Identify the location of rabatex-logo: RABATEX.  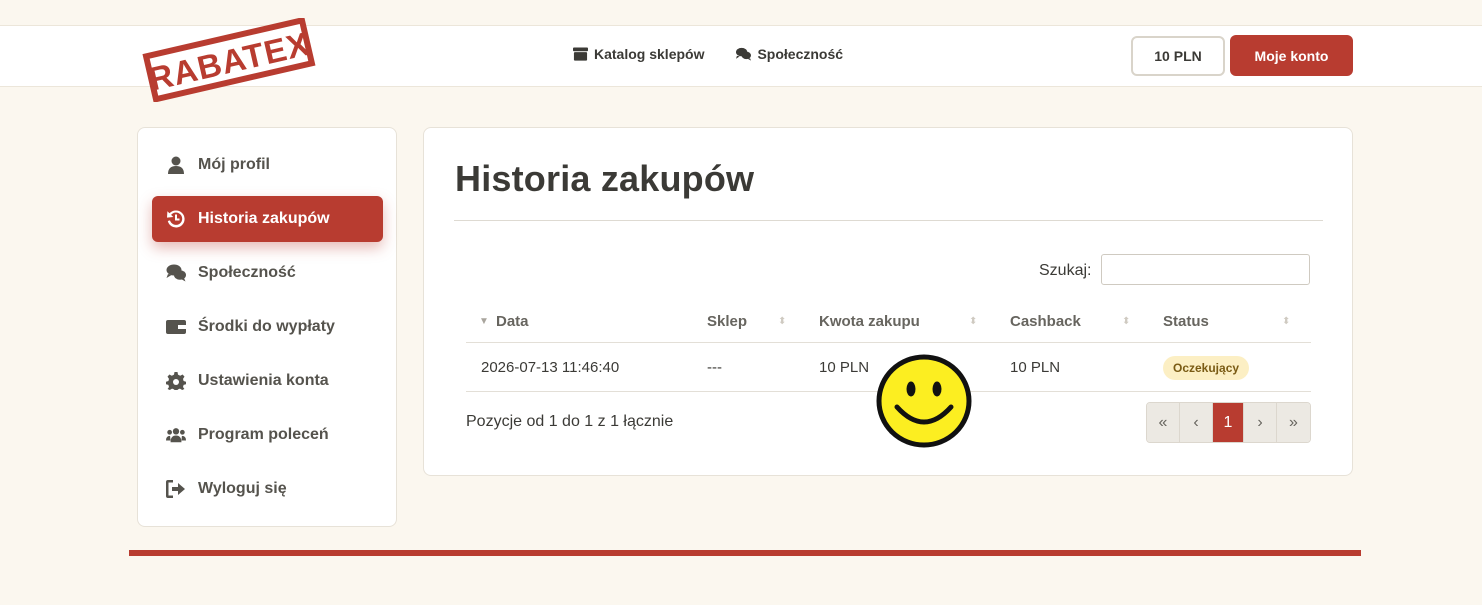
(228, 60).